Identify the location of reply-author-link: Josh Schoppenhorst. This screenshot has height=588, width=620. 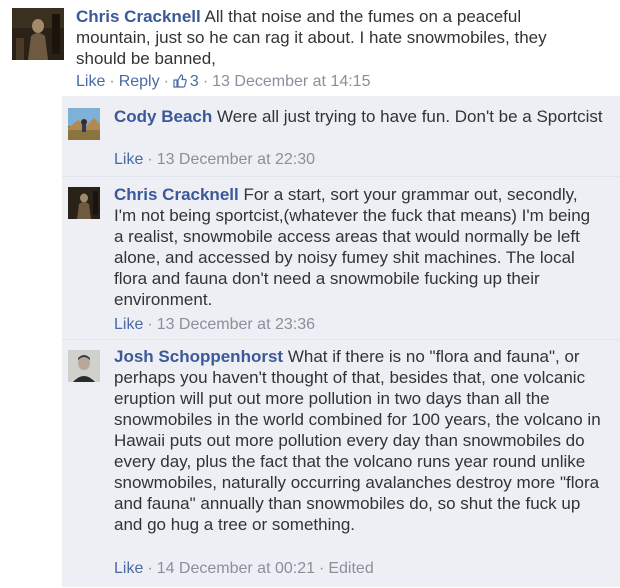
(198, 356).